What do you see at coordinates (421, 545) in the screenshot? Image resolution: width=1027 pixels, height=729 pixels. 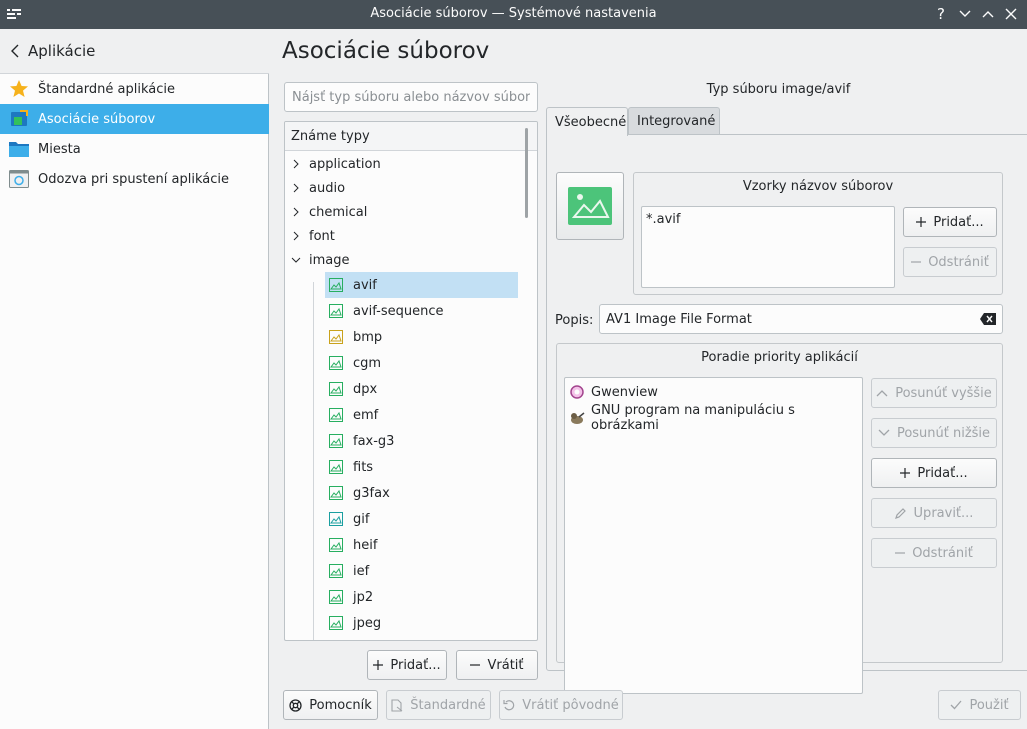 I see `tree-item-heif: heif` at bounding box center [421, 545].